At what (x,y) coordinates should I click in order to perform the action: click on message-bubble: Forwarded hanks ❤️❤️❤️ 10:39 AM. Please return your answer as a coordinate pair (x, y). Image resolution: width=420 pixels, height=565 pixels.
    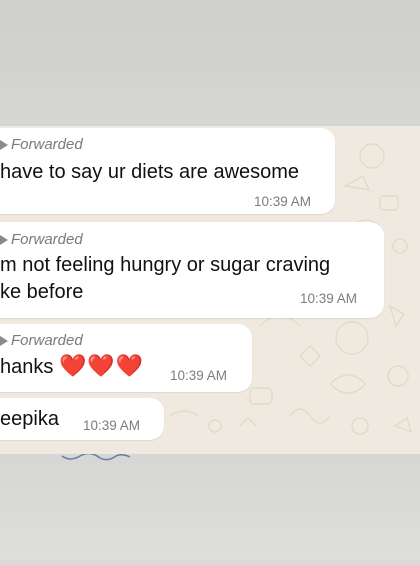
    Looking at the image, I should click on (126, 358).